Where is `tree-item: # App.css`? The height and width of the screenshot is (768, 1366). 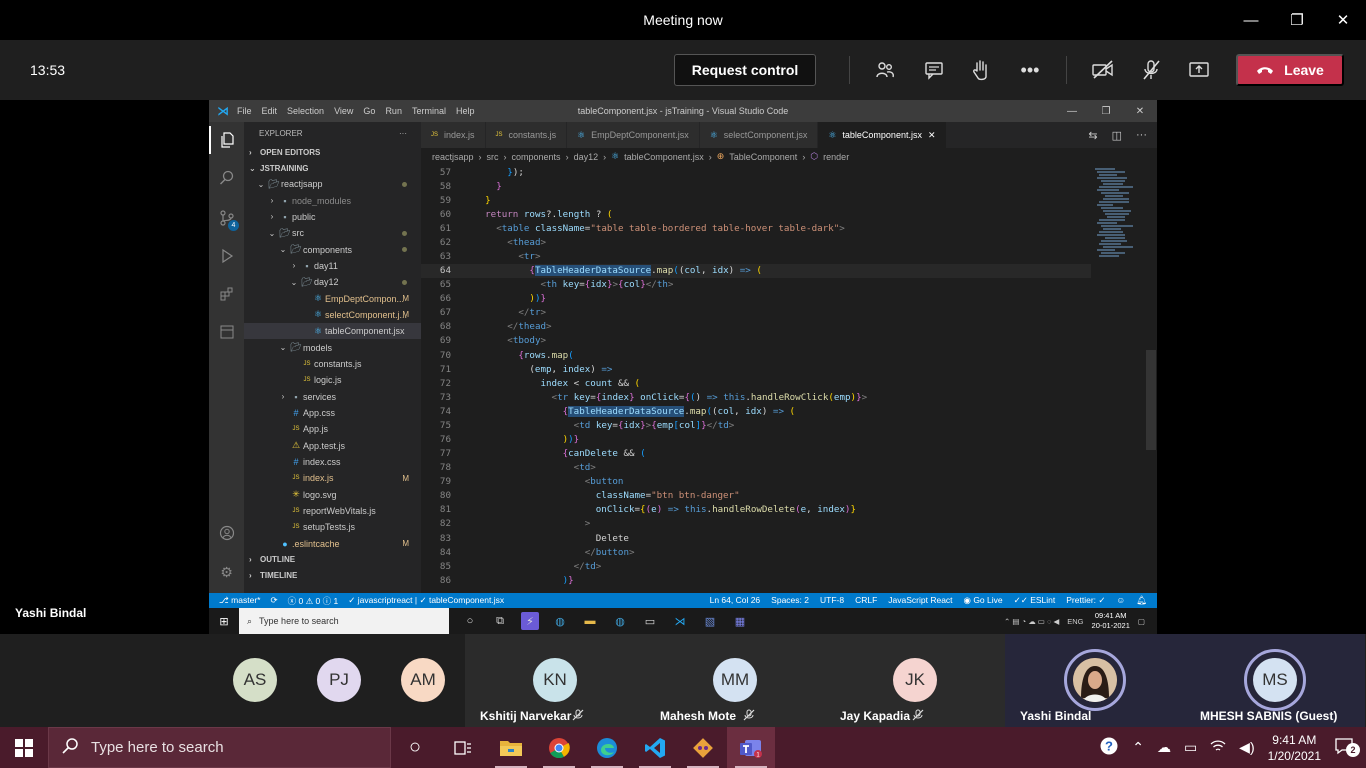
tree-item: # App.css is located at coordinates (332, 413).